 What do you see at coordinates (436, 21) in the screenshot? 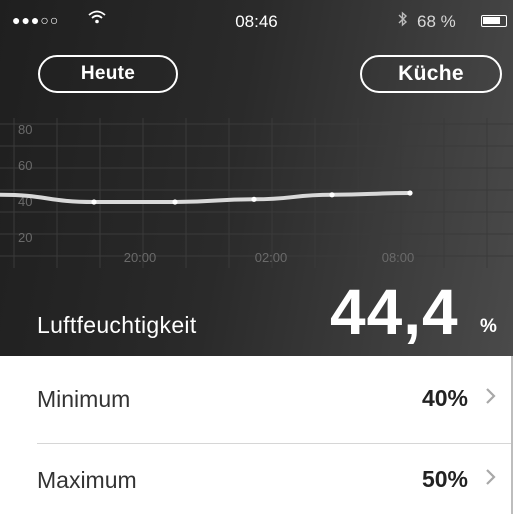
I see `battery-percentage: 68 %` at bounding box center [436, 21].